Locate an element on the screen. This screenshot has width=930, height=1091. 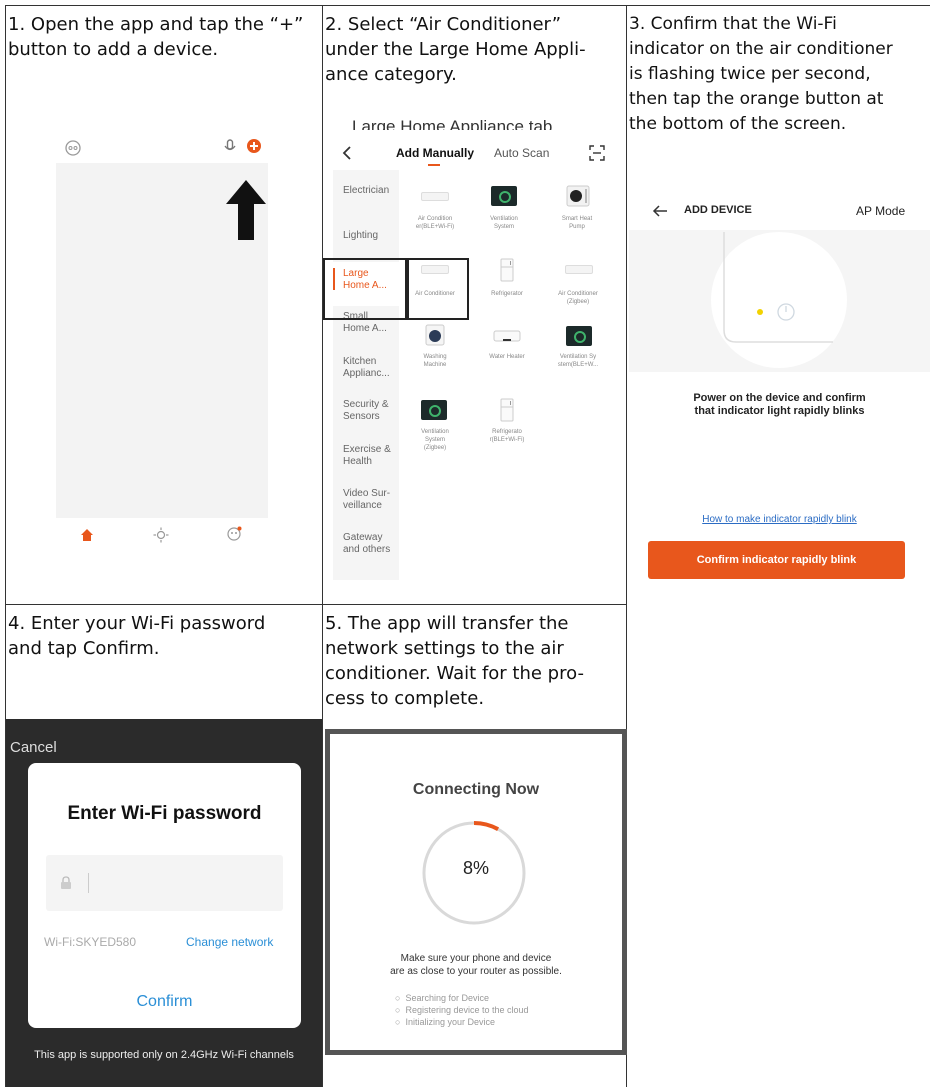
tab-auto-scan-label: Auto Scan is located at coordinates (522, 153).